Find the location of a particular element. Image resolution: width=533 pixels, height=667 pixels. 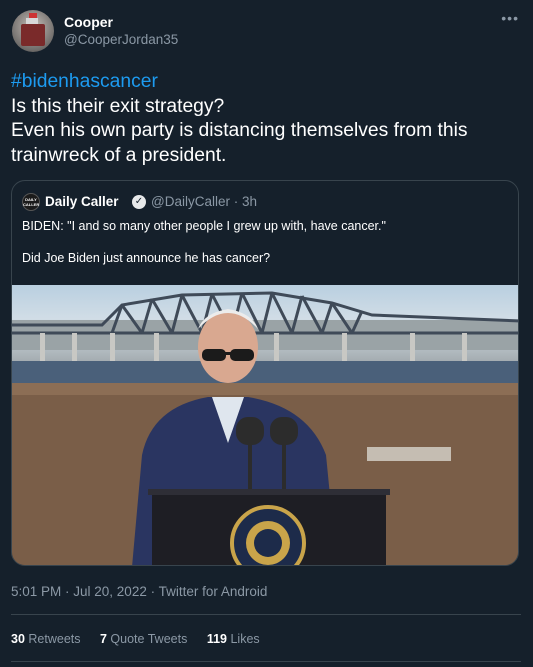

quote-tweets-stat: 7 Quote Tweets is located at coordinates (143, 639).